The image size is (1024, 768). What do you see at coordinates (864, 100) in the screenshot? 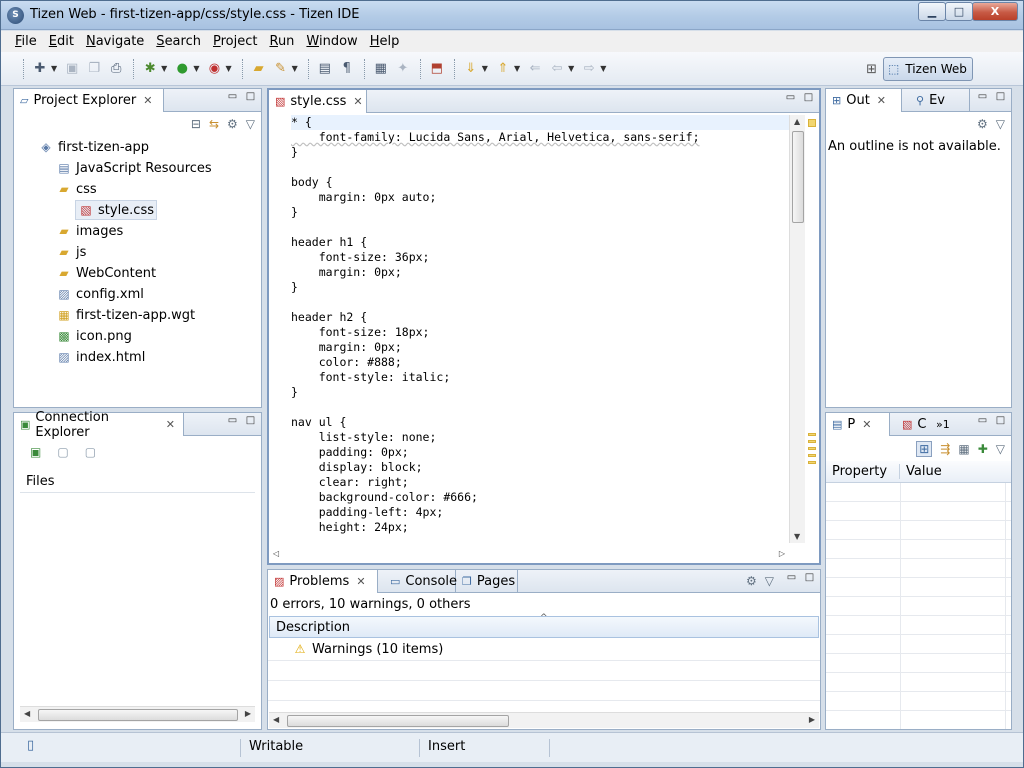
I see `tab-outline: ⊞ Out ✕` at bounding box center [864, 100].